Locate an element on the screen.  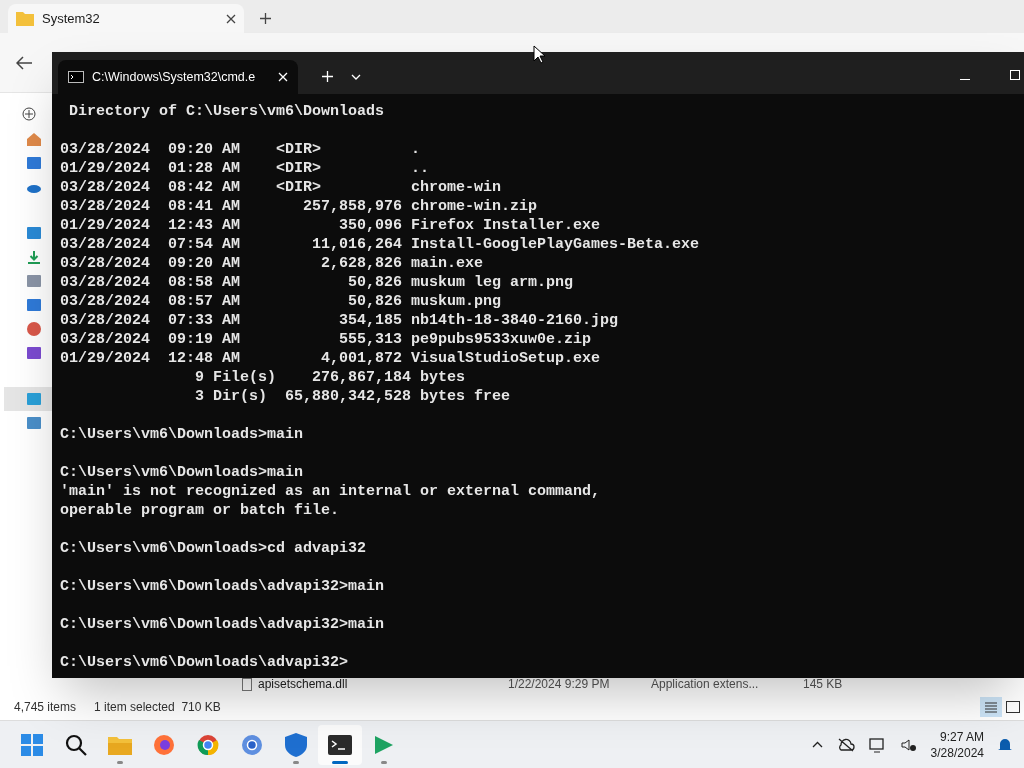
console-line: 03/28/2024 08:41 AM 257,858,976 chrome-win.zip is located at coordinates (299, 206).